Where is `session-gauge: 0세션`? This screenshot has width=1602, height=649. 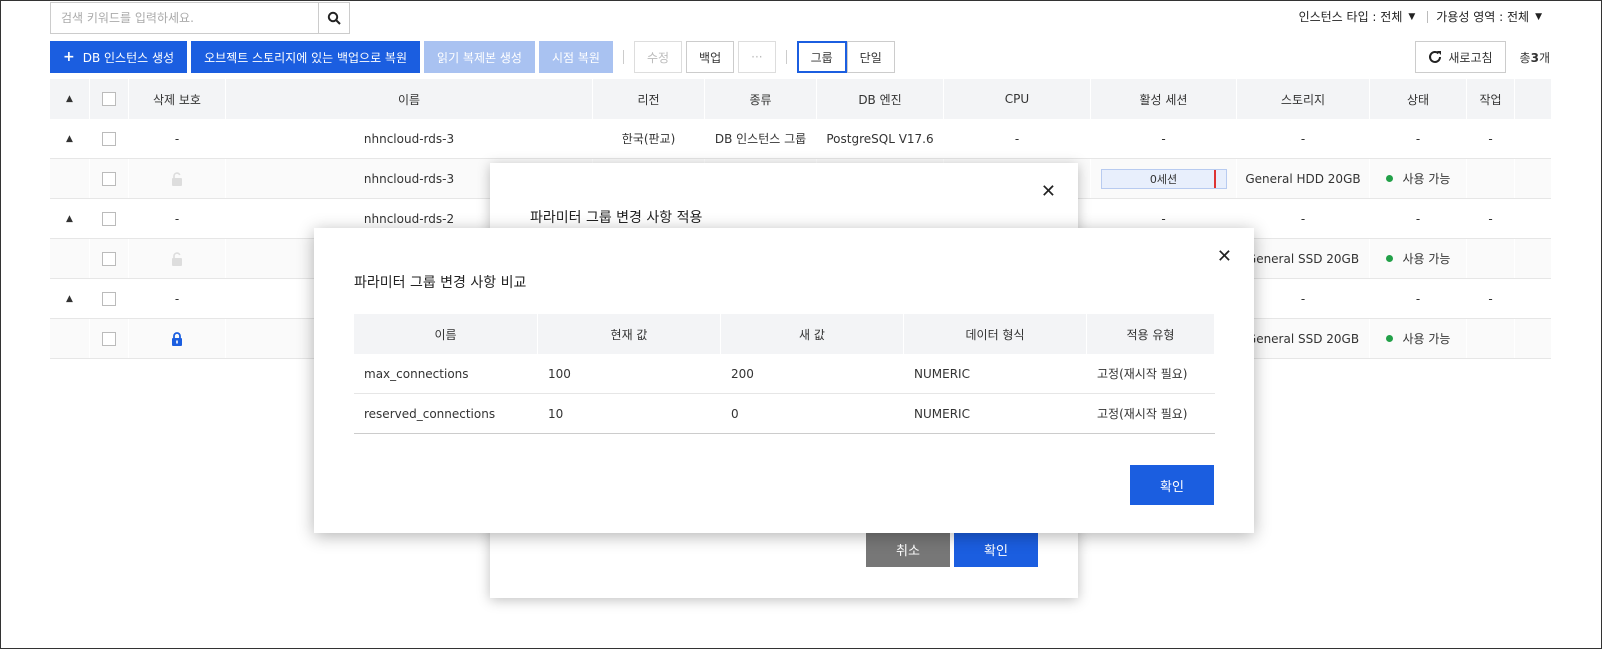
session-gauge: 0세션 is located at coordinates (1163, 178).